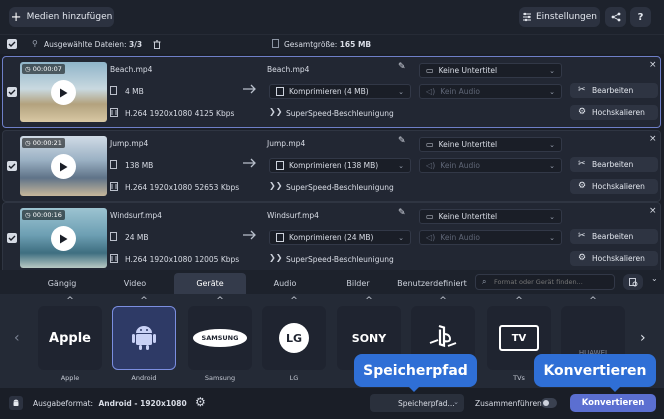 The width and height of the screenshot is (664, 419). I want to click on convert-arrow-icon, so click(251, 90).